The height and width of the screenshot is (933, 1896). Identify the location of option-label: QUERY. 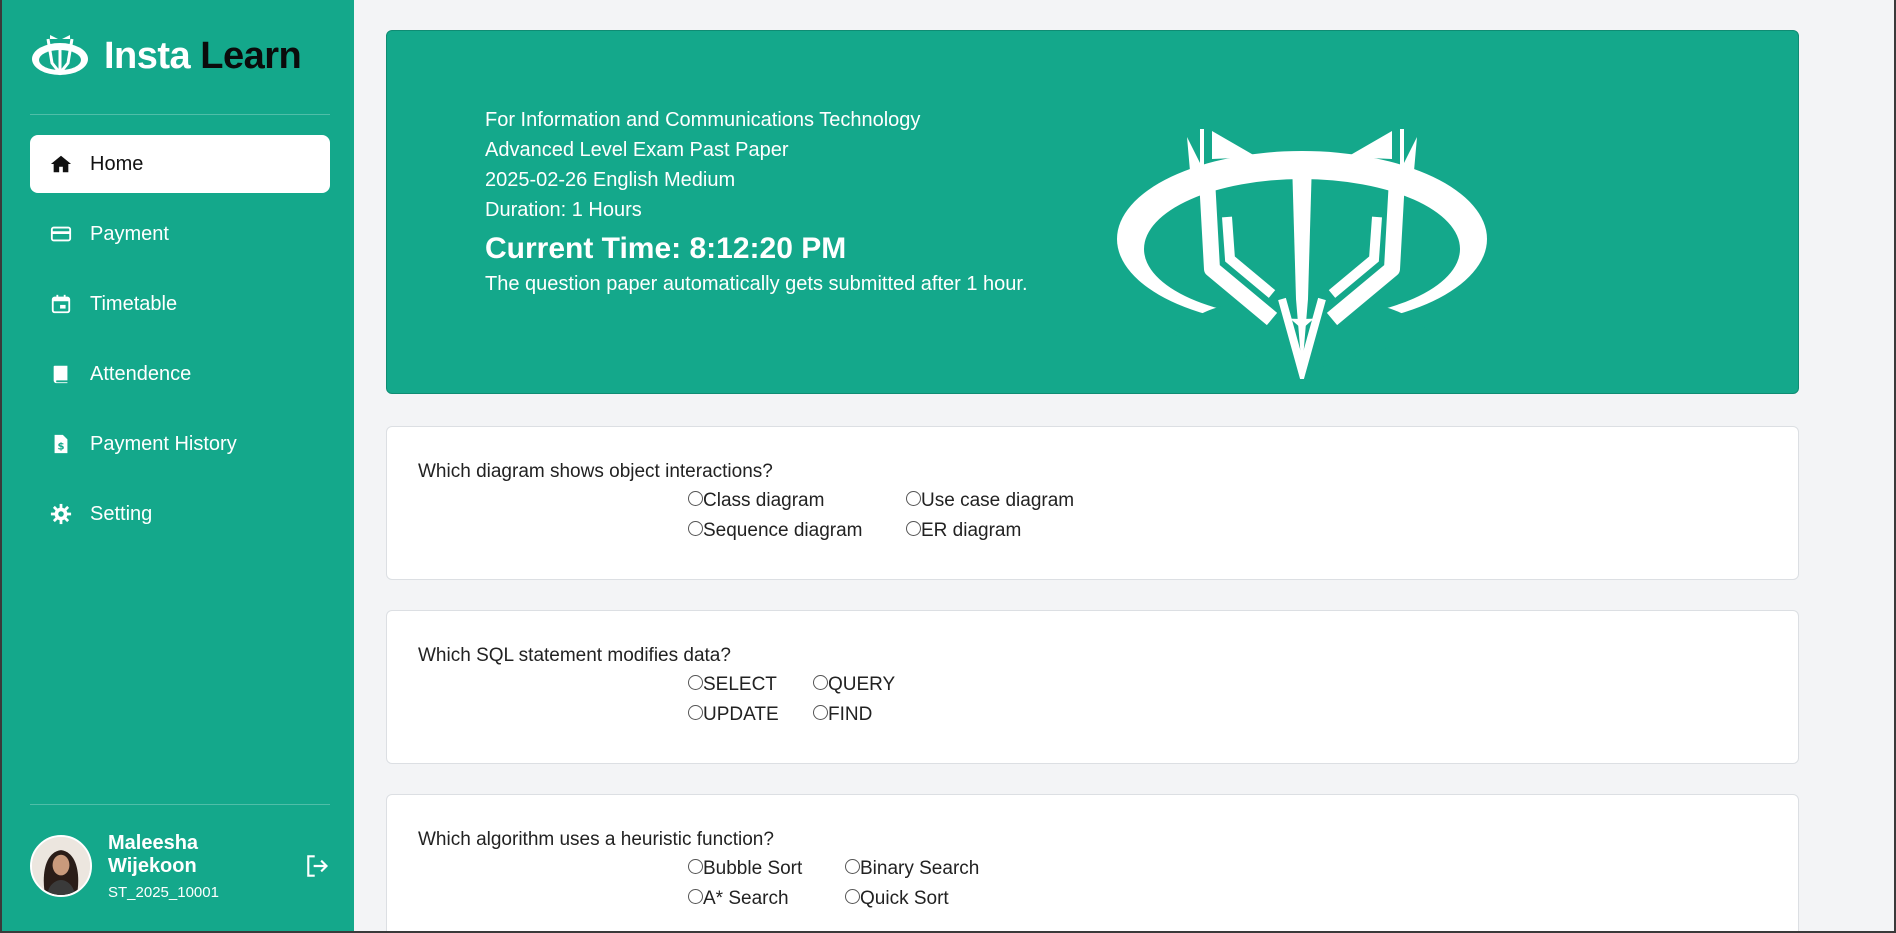
(862, 684).